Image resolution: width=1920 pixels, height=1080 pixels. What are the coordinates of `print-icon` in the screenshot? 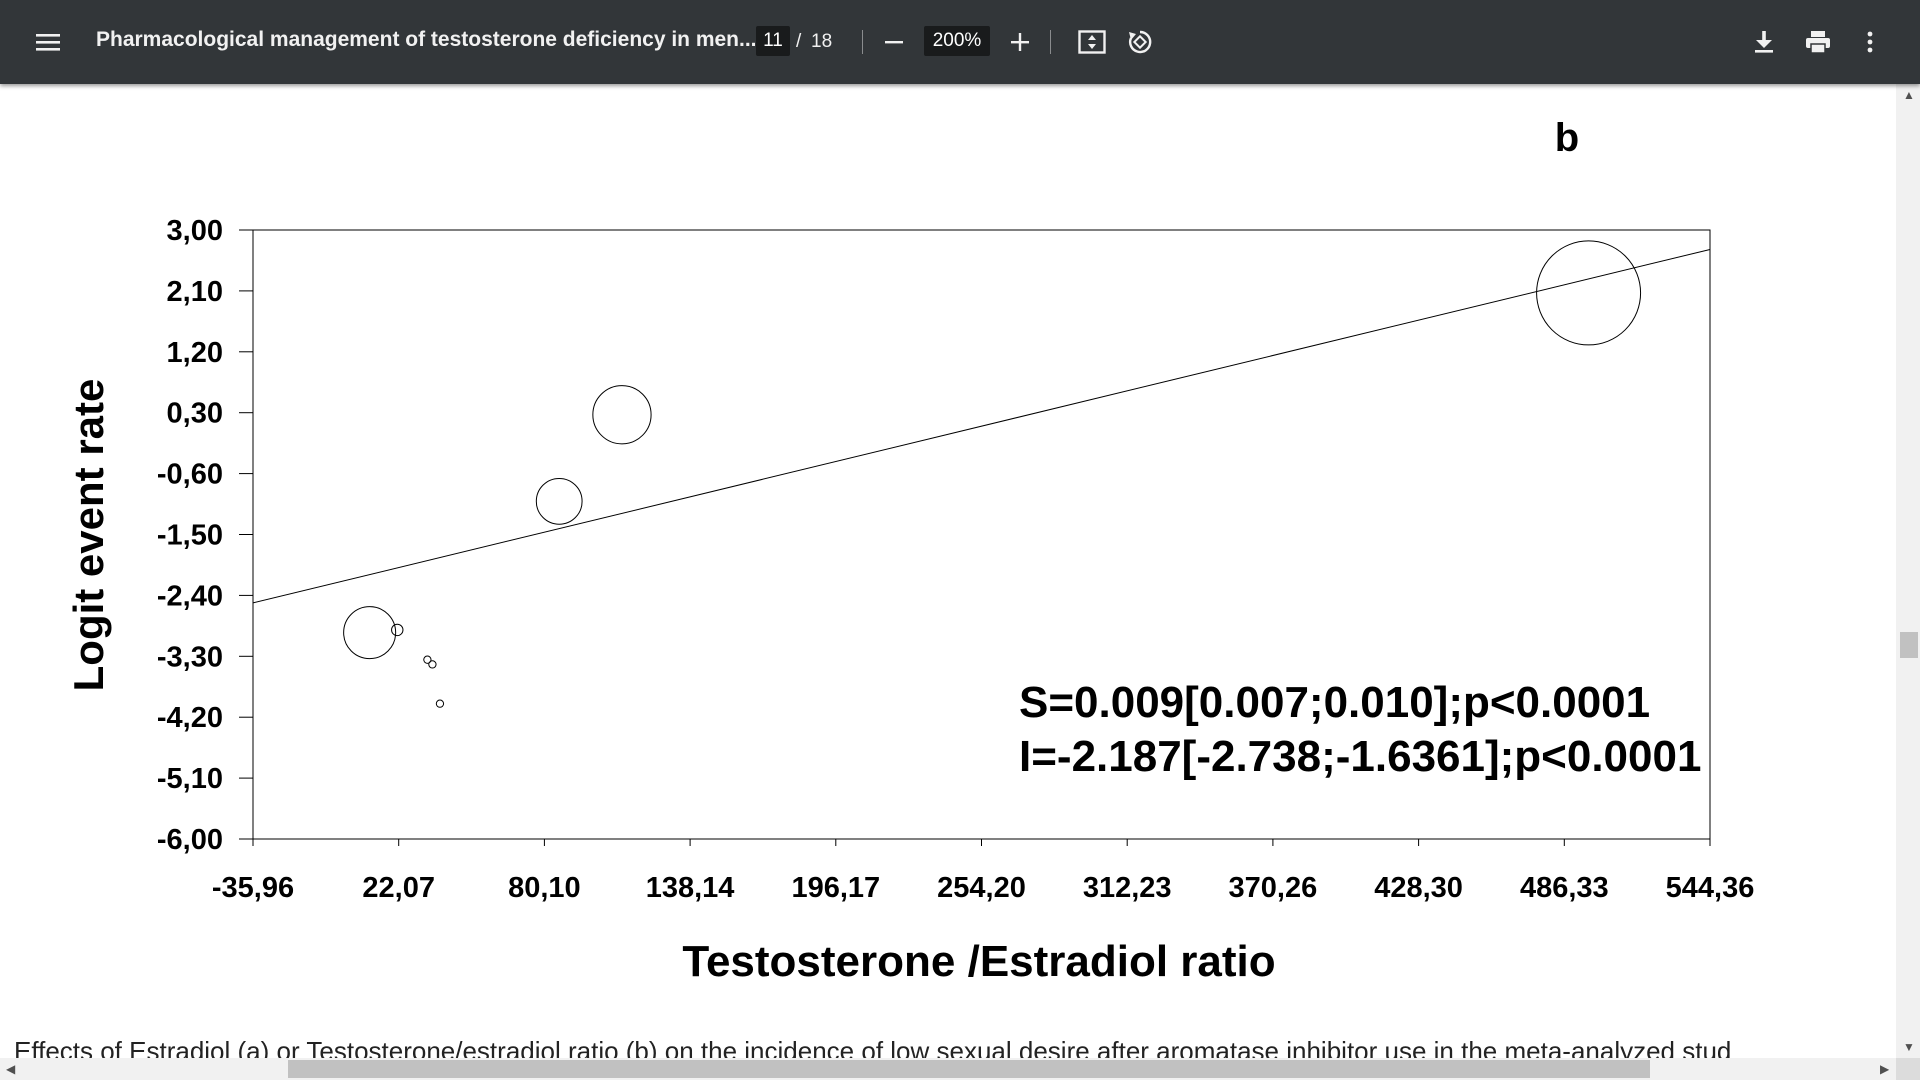 It's located at (1818, 42).